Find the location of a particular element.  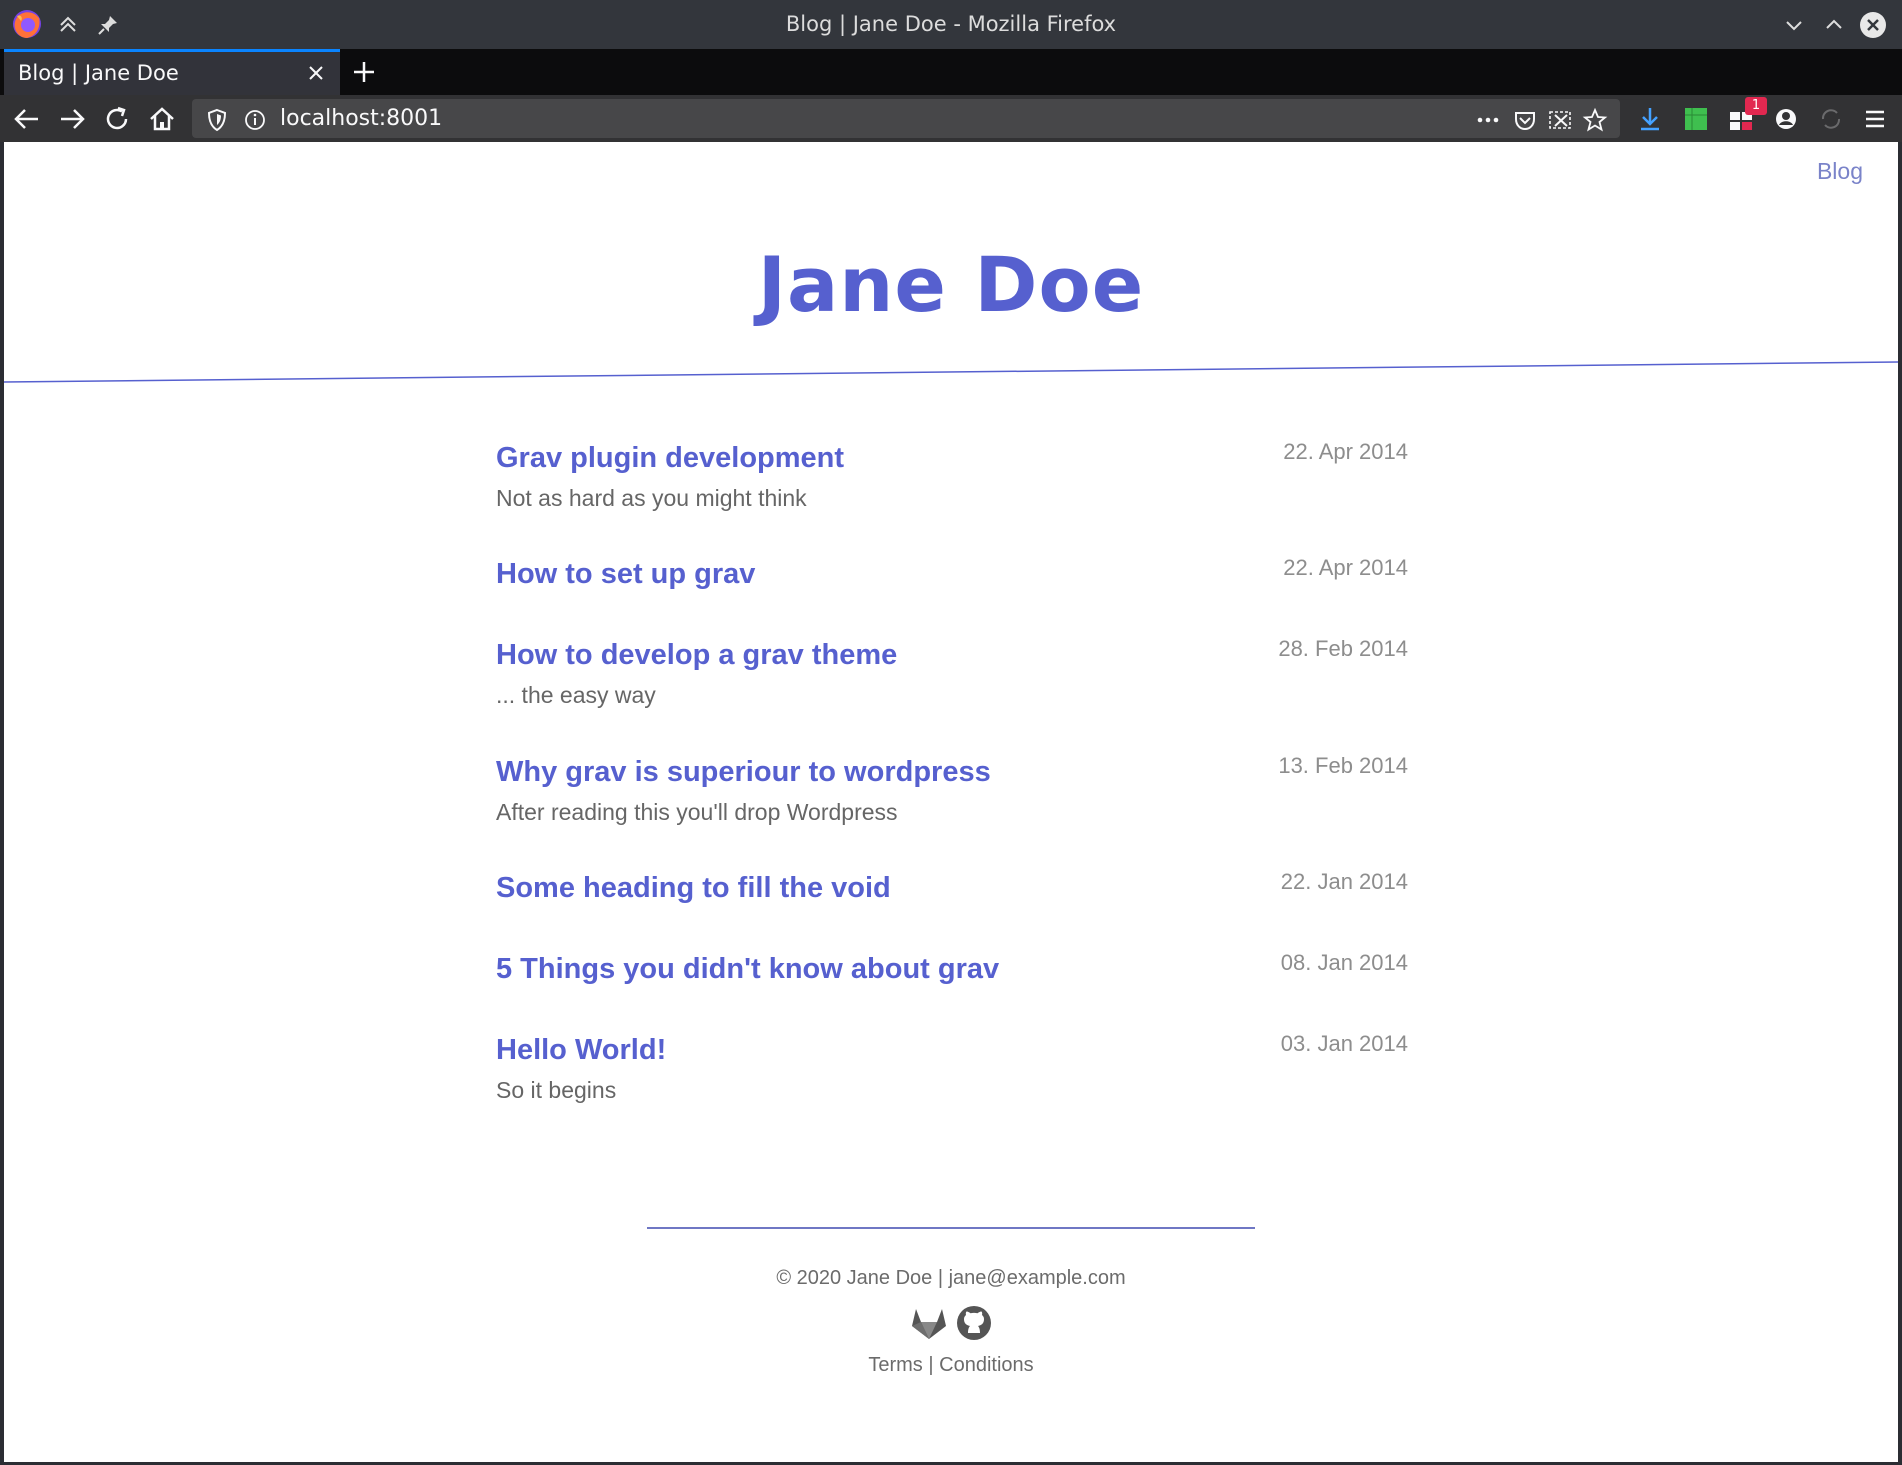

header-divider is located at coordinates (951, 372).